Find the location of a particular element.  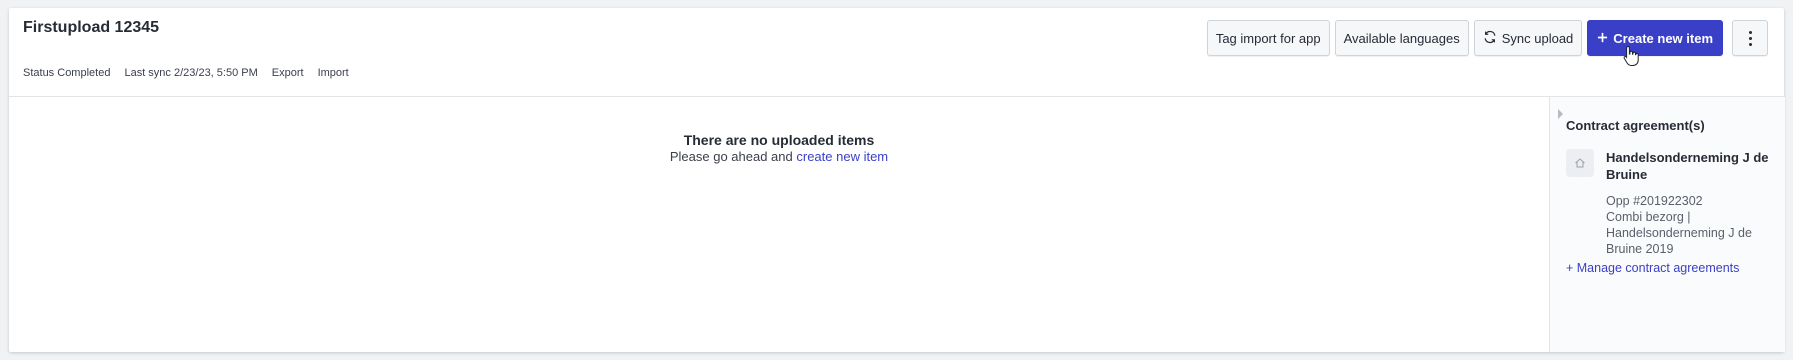

available-languages-label: Available languages is located at coordinates (1401, 38).